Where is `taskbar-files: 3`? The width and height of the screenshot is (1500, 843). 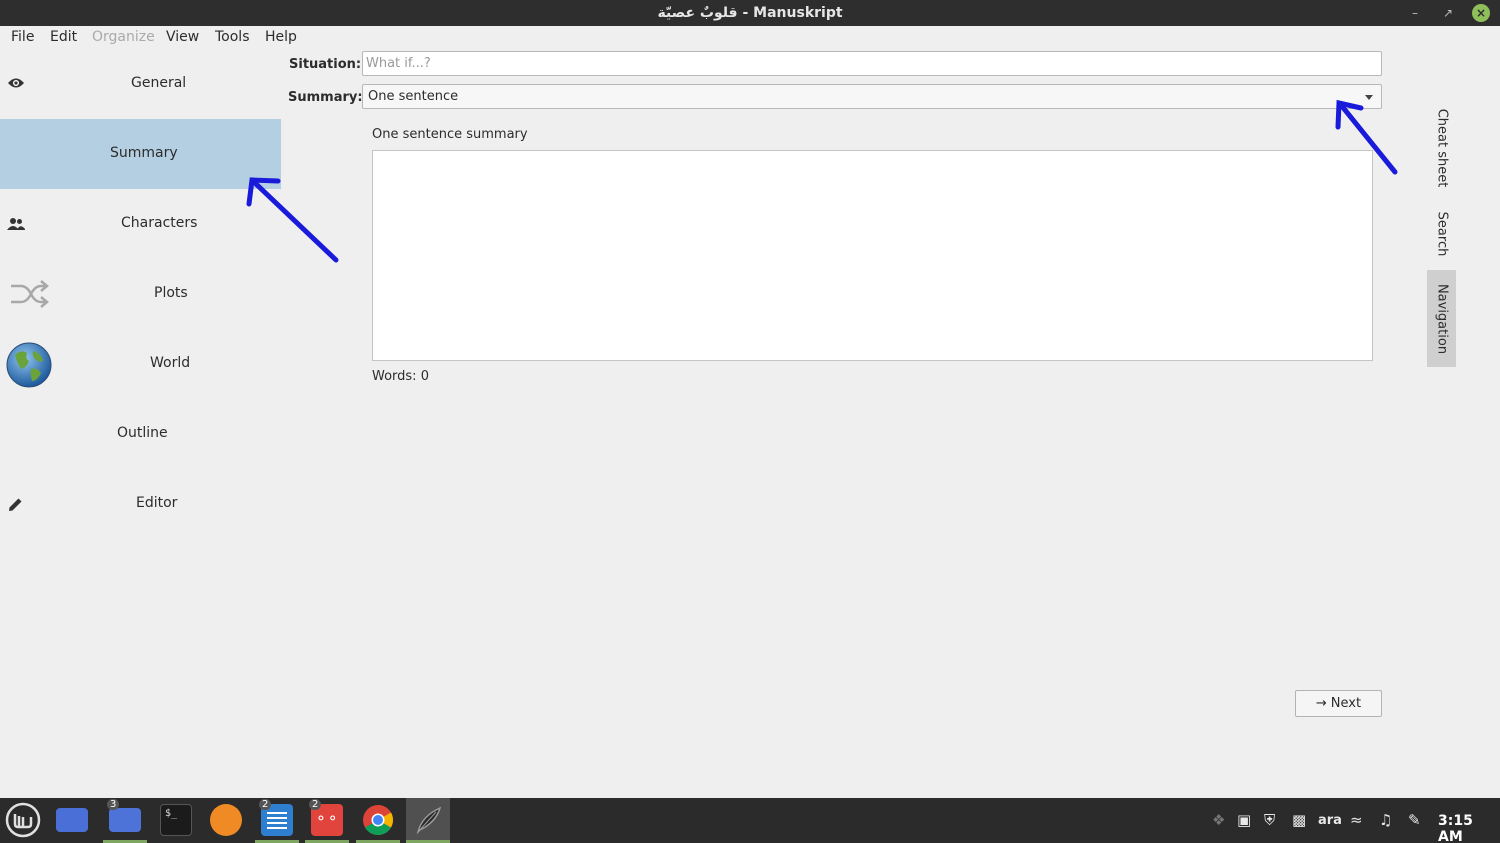 taskbar-files: 3 is located at coordinates (125, 820).